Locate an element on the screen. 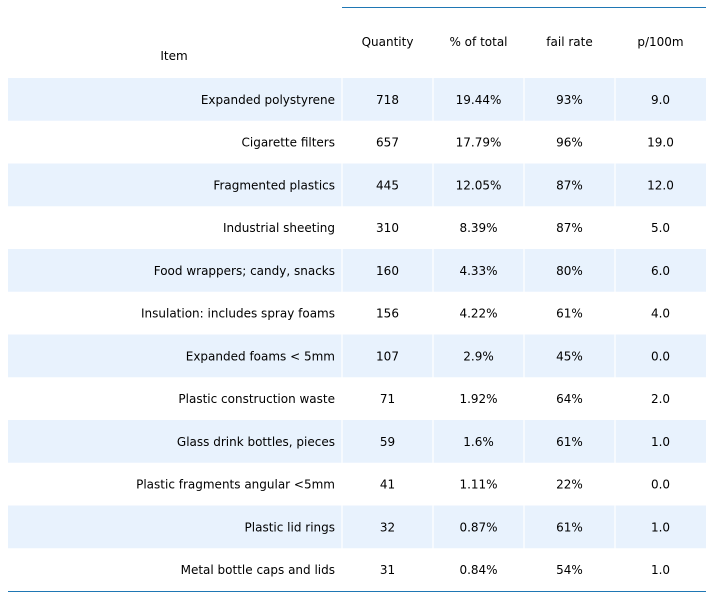  column-header: p/100m is located at coordinates (660, 42).